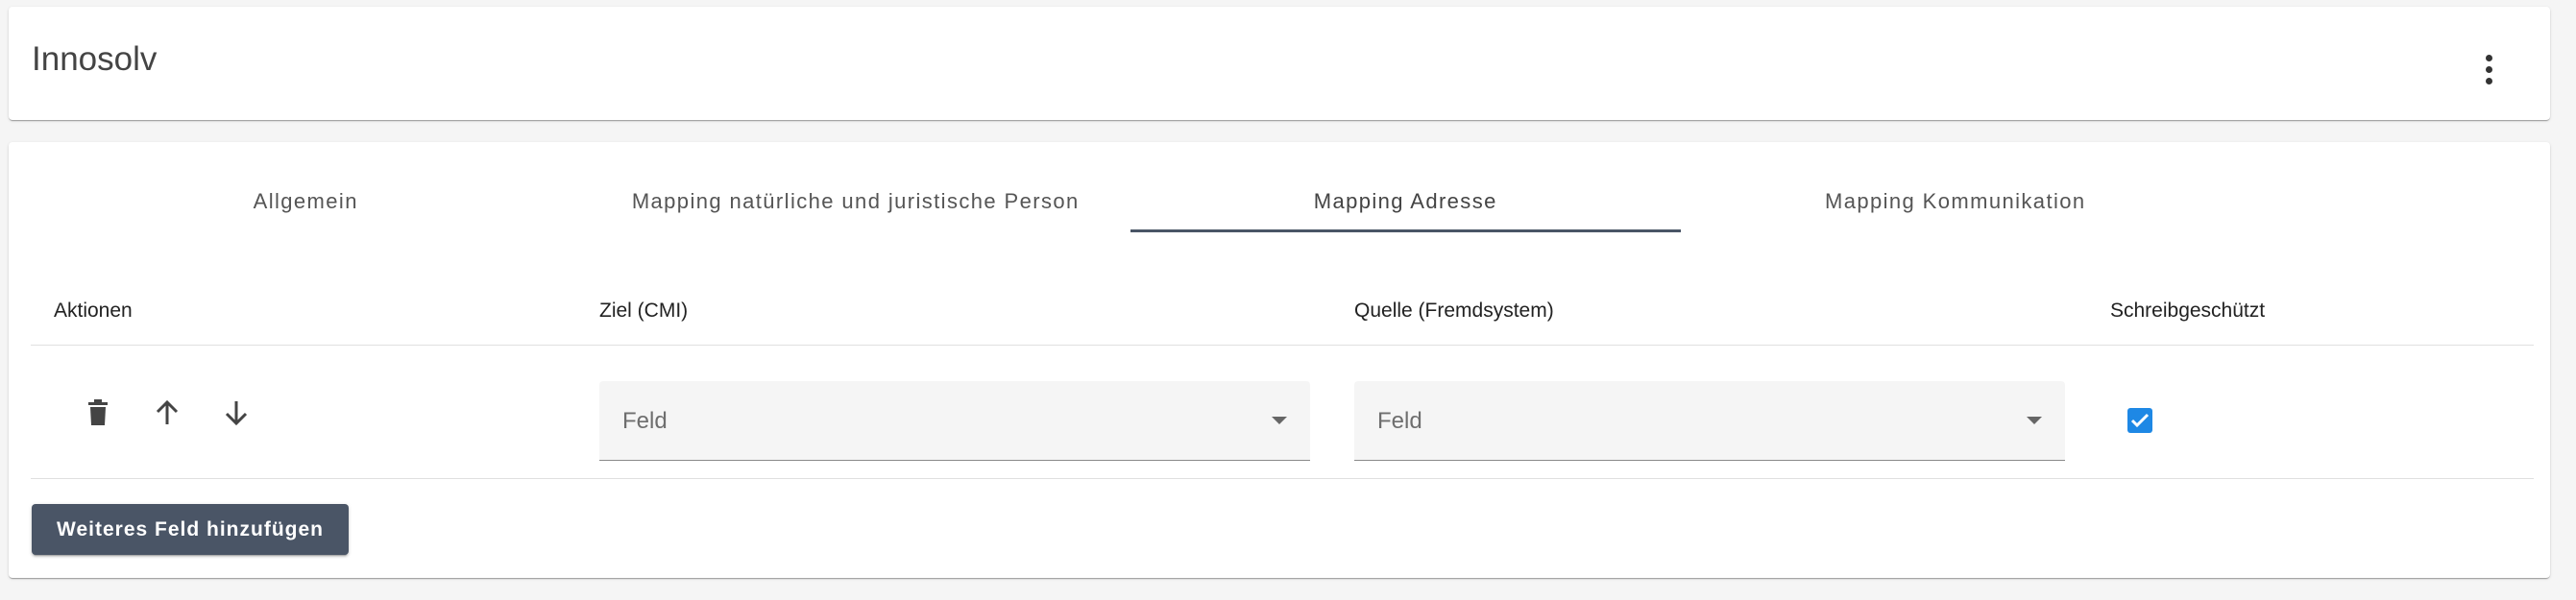 The width and height of the screenshot is (2576, 600). I want to click on column-header-schreibgeschuetzt: Schreibgeschützt, so click(2188, 311).